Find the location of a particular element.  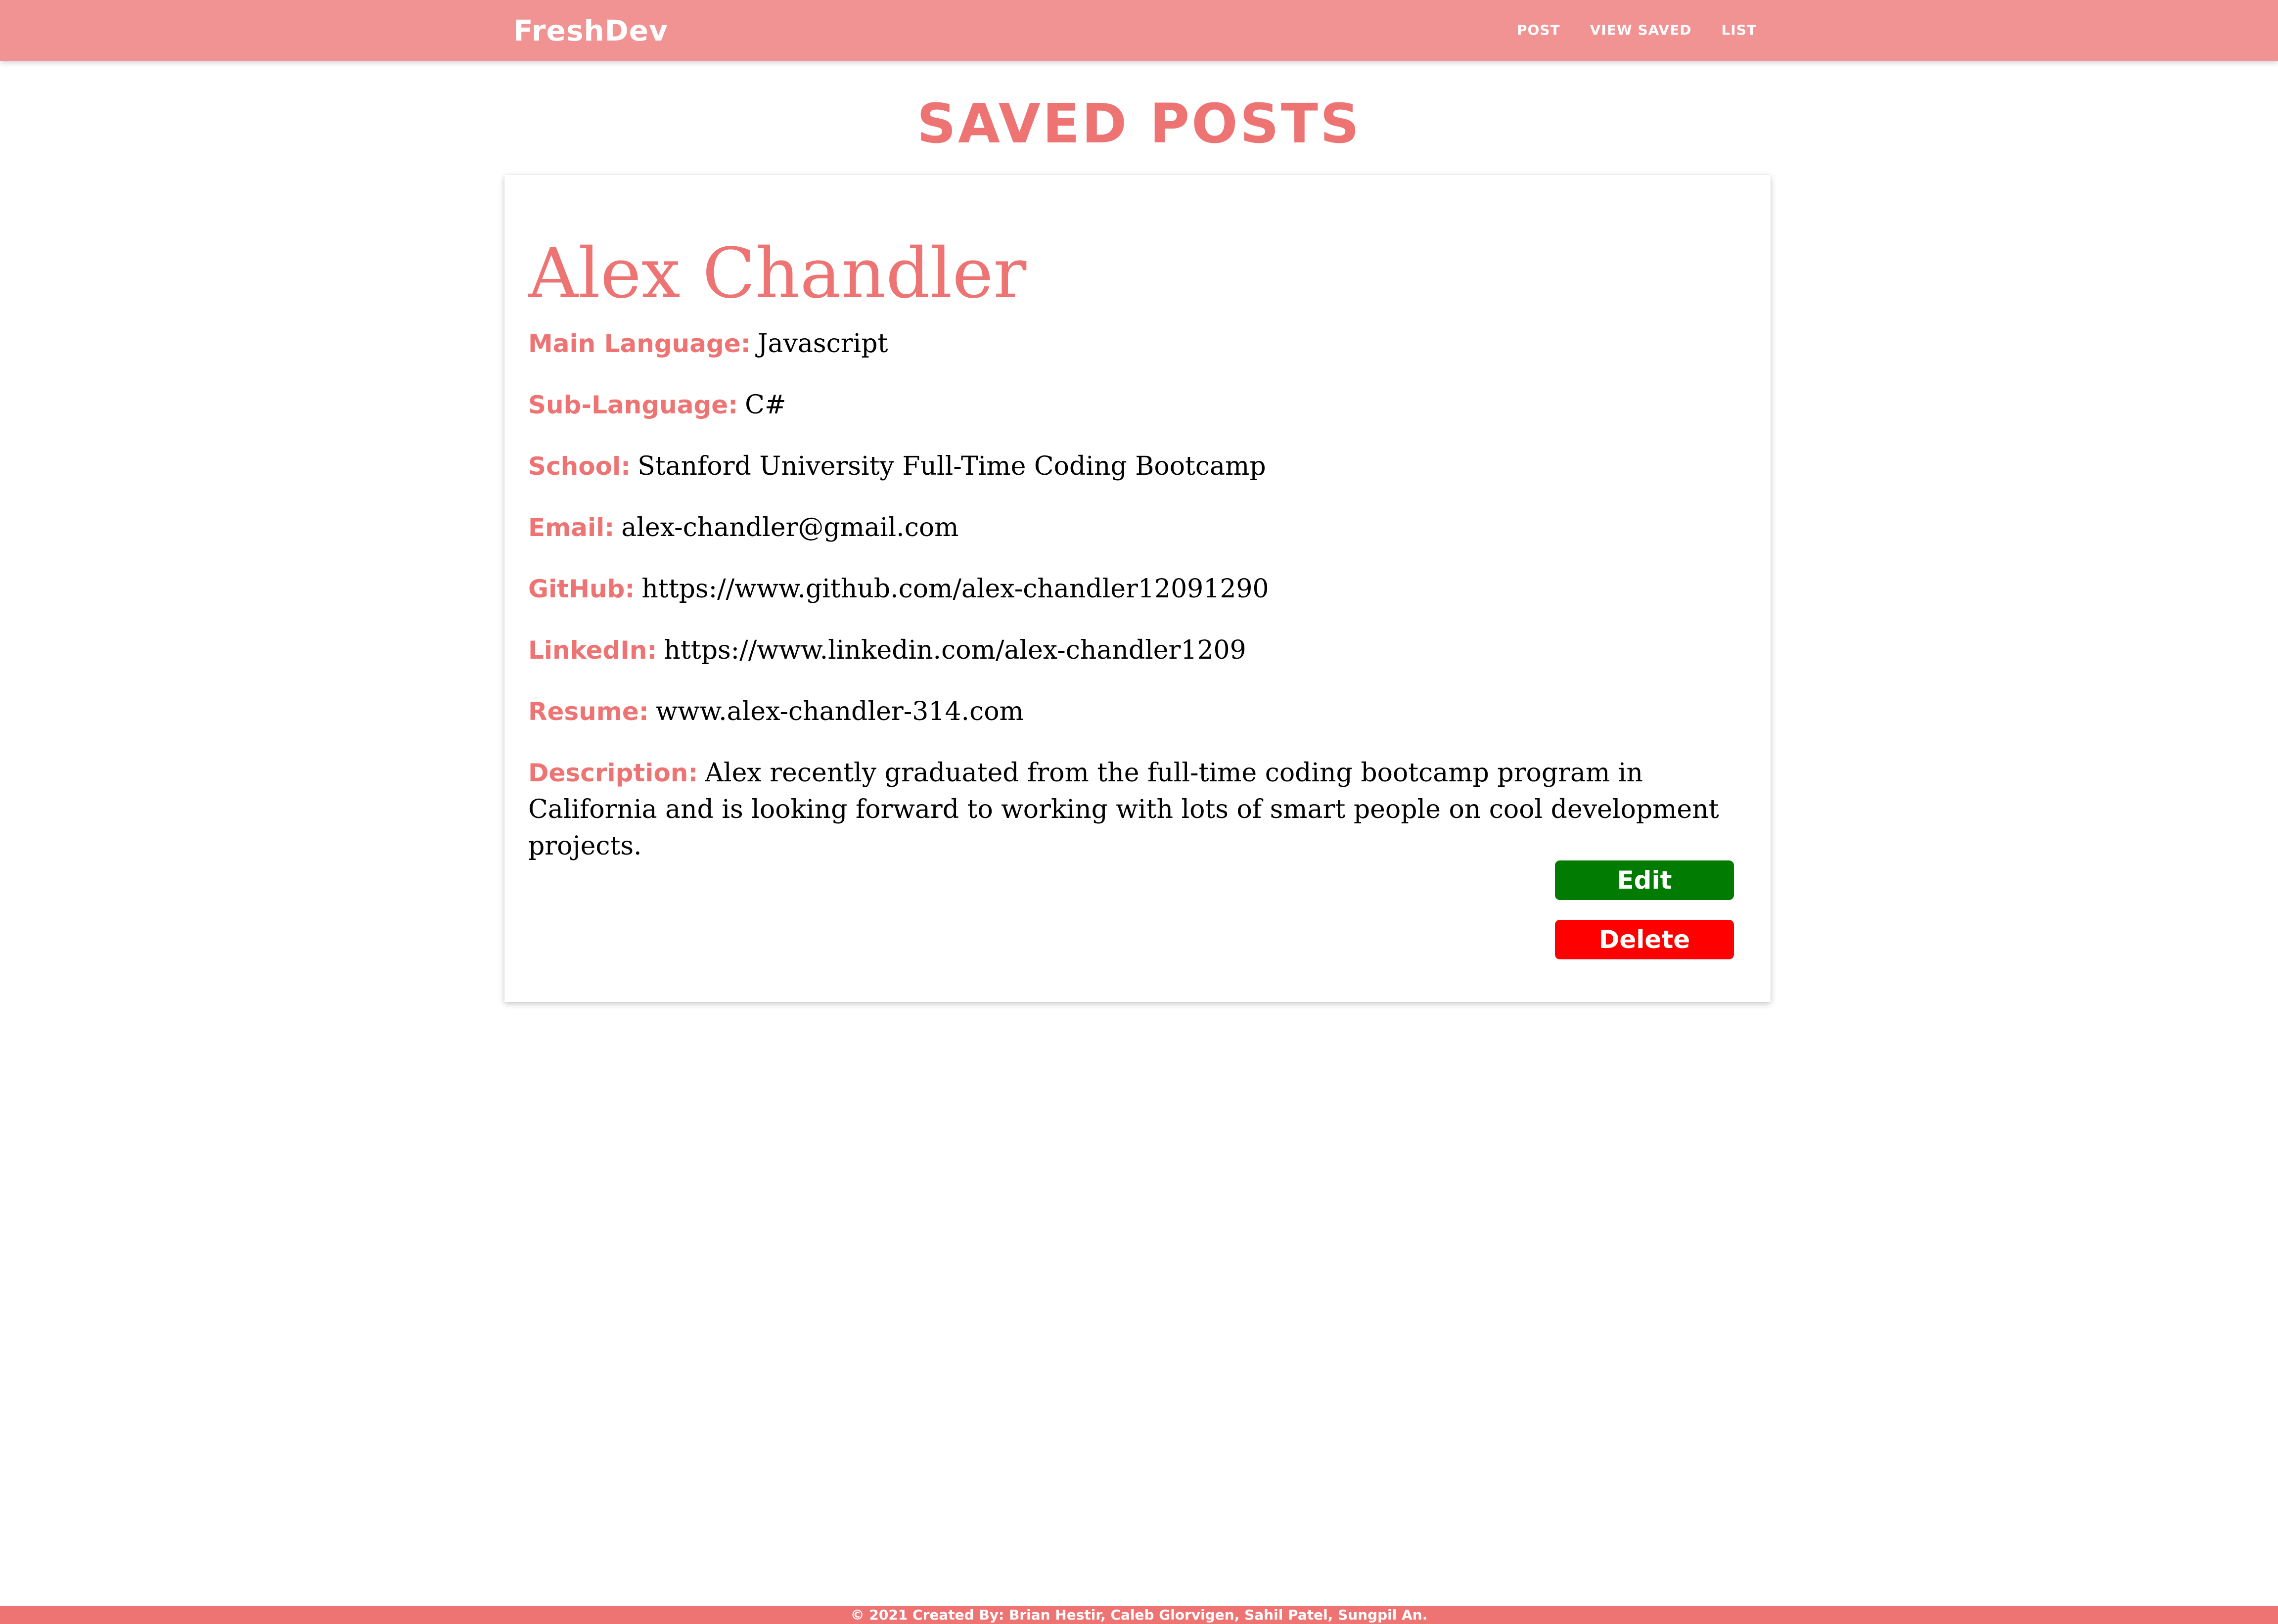

page-title: SAVED POSTS is located at coordinates (1139, 123).